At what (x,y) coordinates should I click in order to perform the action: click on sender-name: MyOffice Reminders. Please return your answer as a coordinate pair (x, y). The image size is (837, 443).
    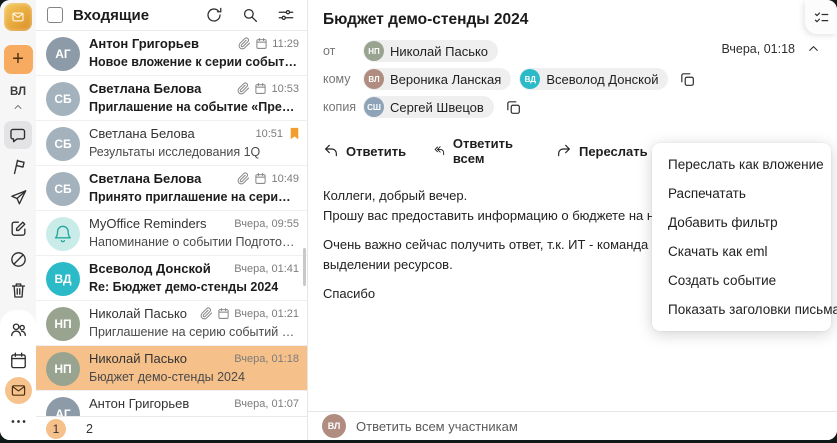
    Looking at the image, I should click on (148, 223).